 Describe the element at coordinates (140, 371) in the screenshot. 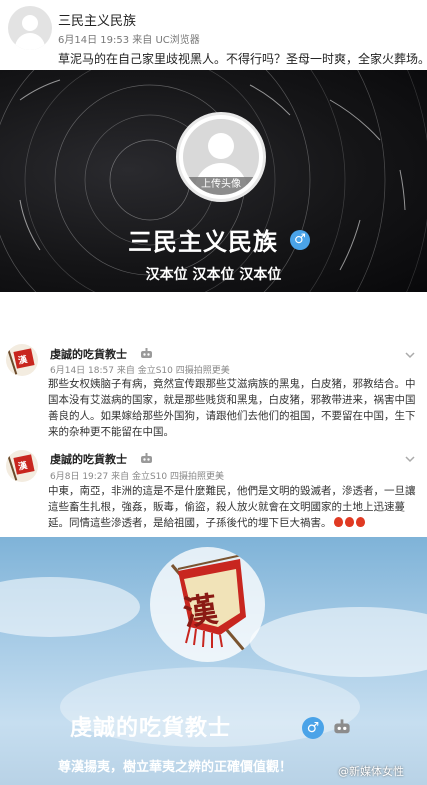

I see `comment-meta: 6月14日 18:57 来自 金立S10 四摄拍照更美` at that location.